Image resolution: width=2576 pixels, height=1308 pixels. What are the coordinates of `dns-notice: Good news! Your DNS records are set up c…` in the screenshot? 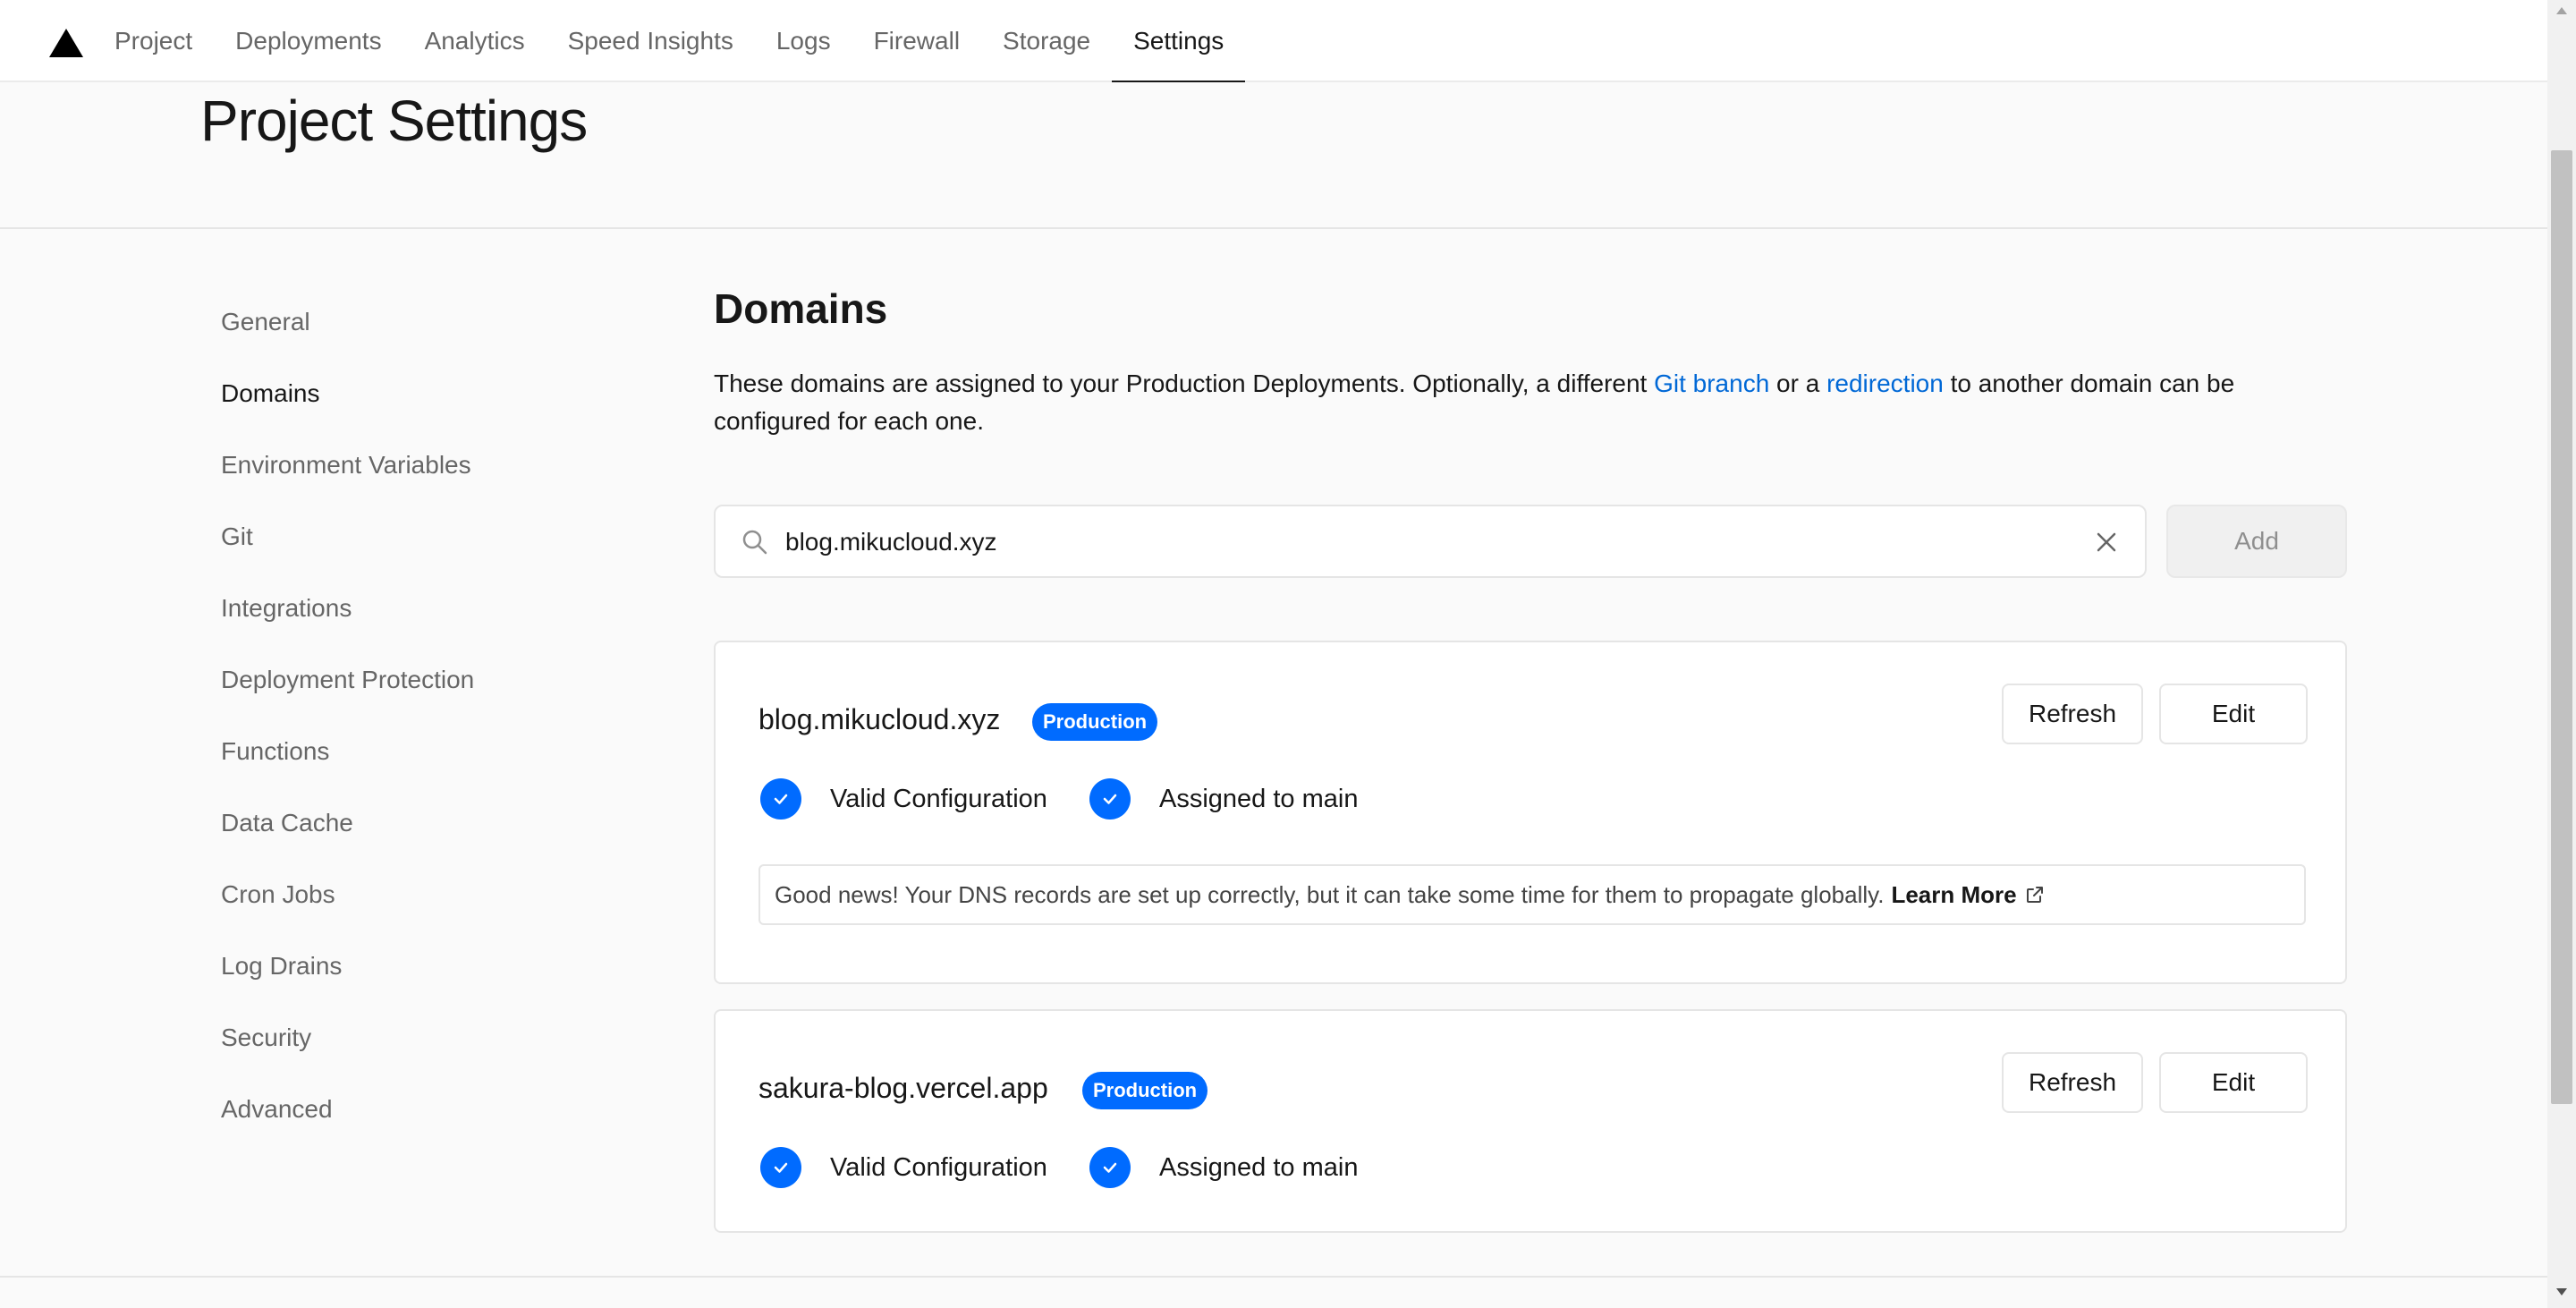 It's located at (1532, 894).